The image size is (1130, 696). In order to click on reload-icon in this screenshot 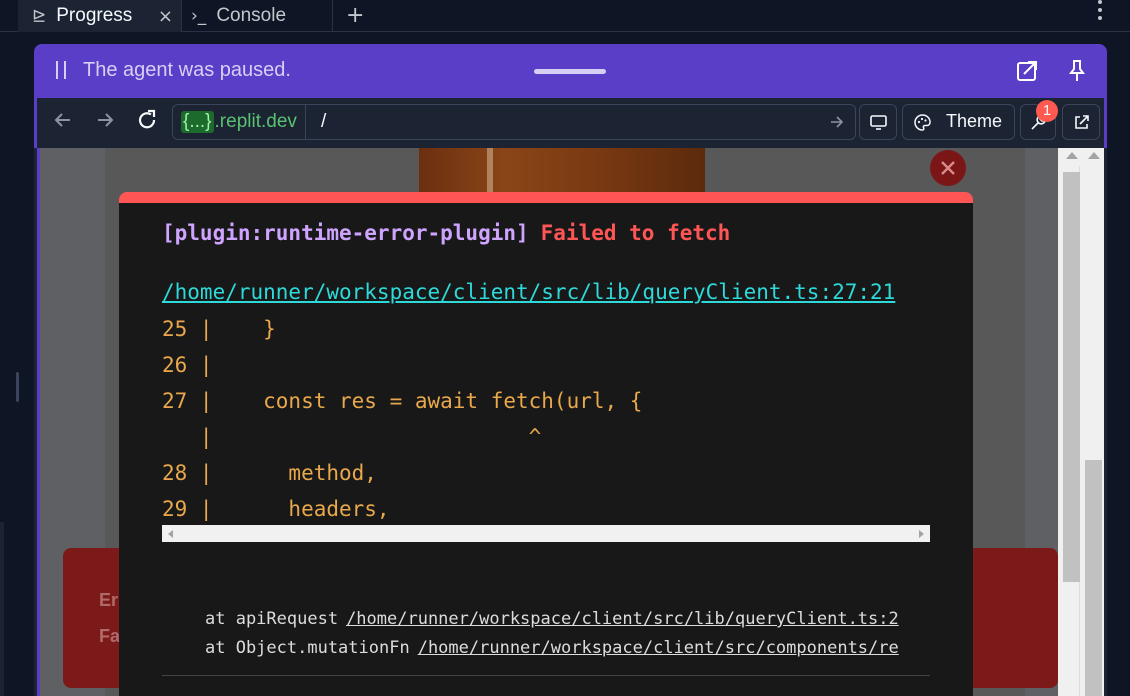, I will do `click(147, 120)`.